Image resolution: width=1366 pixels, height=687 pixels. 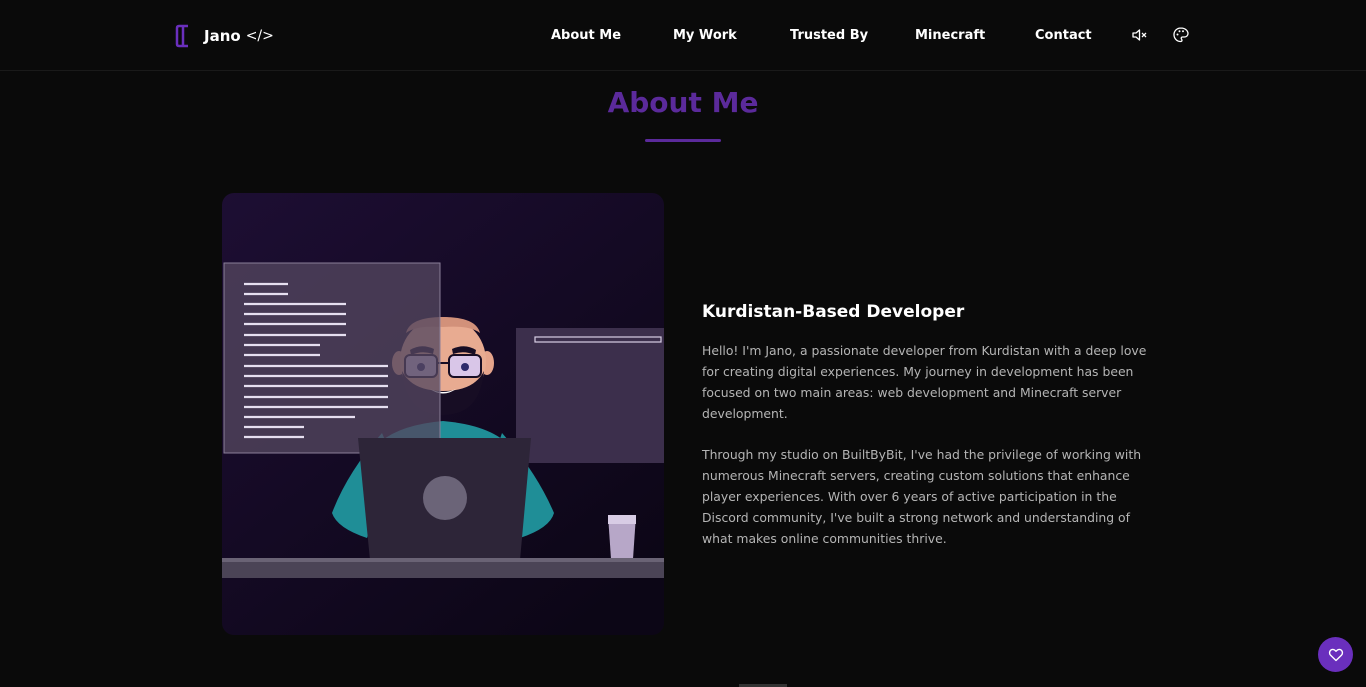 I want to click on nav-trusted-by: Trusted By, so click(x=829, y=35).